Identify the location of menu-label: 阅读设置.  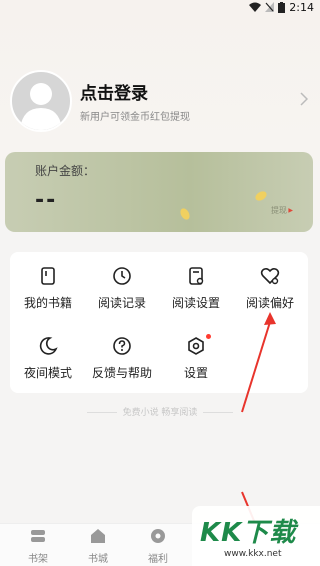
(195, 303).